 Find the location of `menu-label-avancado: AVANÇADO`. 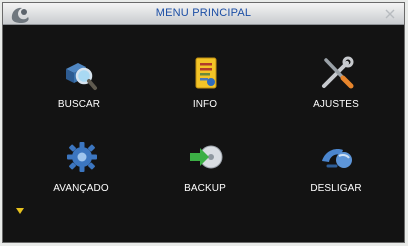

menu-label-avancado: AVANÇADO is located at coordinates (81, 188).